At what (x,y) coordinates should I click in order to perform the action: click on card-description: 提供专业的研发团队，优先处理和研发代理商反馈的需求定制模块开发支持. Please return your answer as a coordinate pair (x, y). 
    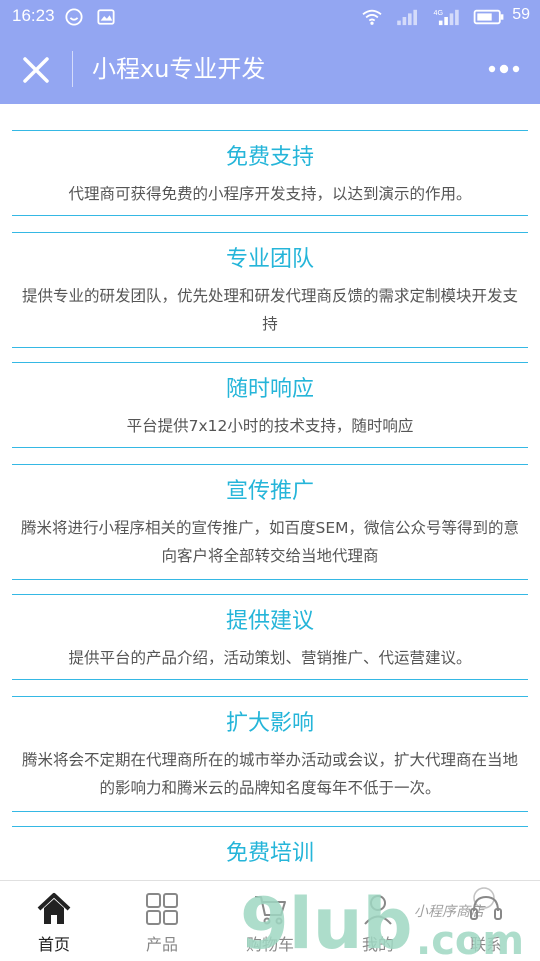
    Looking at the image, I should click on (269, 310).